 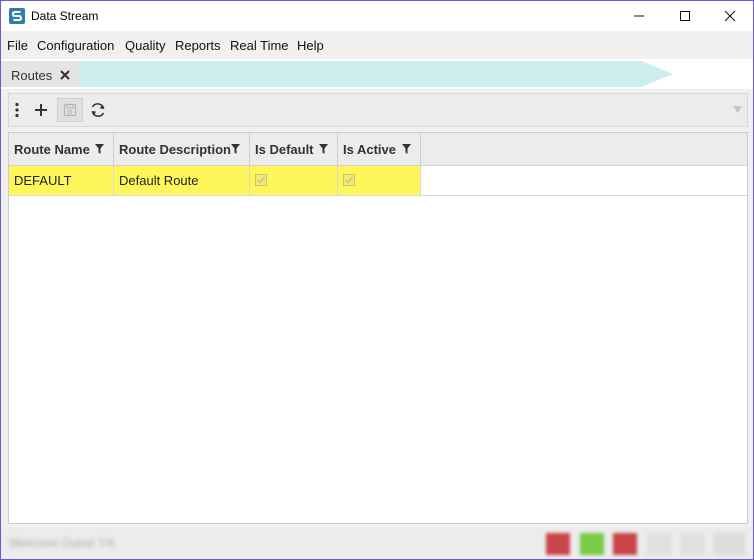 What do you see at coordinates (75, 45) in the screenshot?
I see `menu-configuration: Configuration` at bounding box center [75, 45].